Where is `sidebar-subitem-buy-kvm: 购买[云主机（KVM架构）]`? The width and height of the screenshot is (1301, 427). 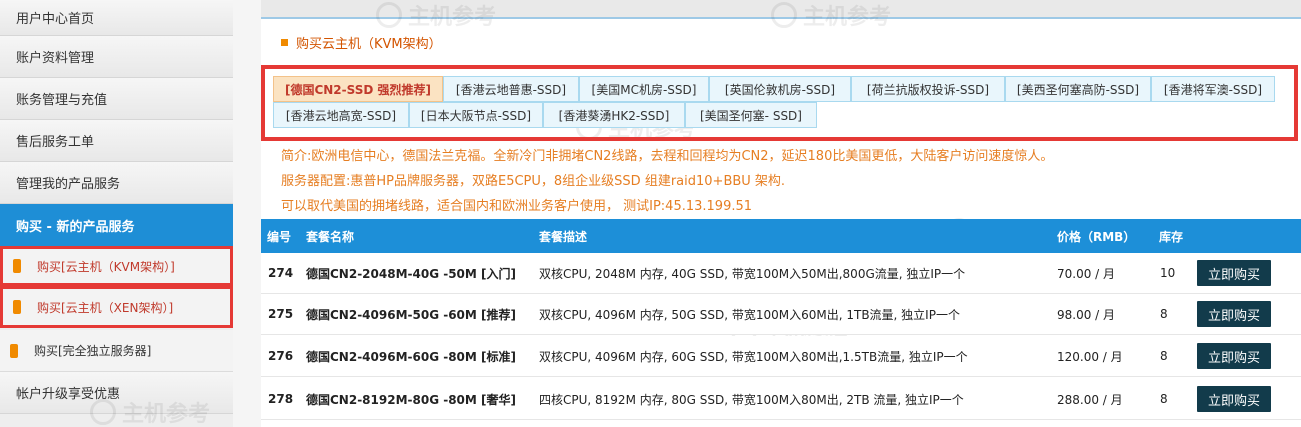
sidebar-subitem-buy-kvm: 购买[云主机（KVM架构）] is located at coordinates (116, 266).